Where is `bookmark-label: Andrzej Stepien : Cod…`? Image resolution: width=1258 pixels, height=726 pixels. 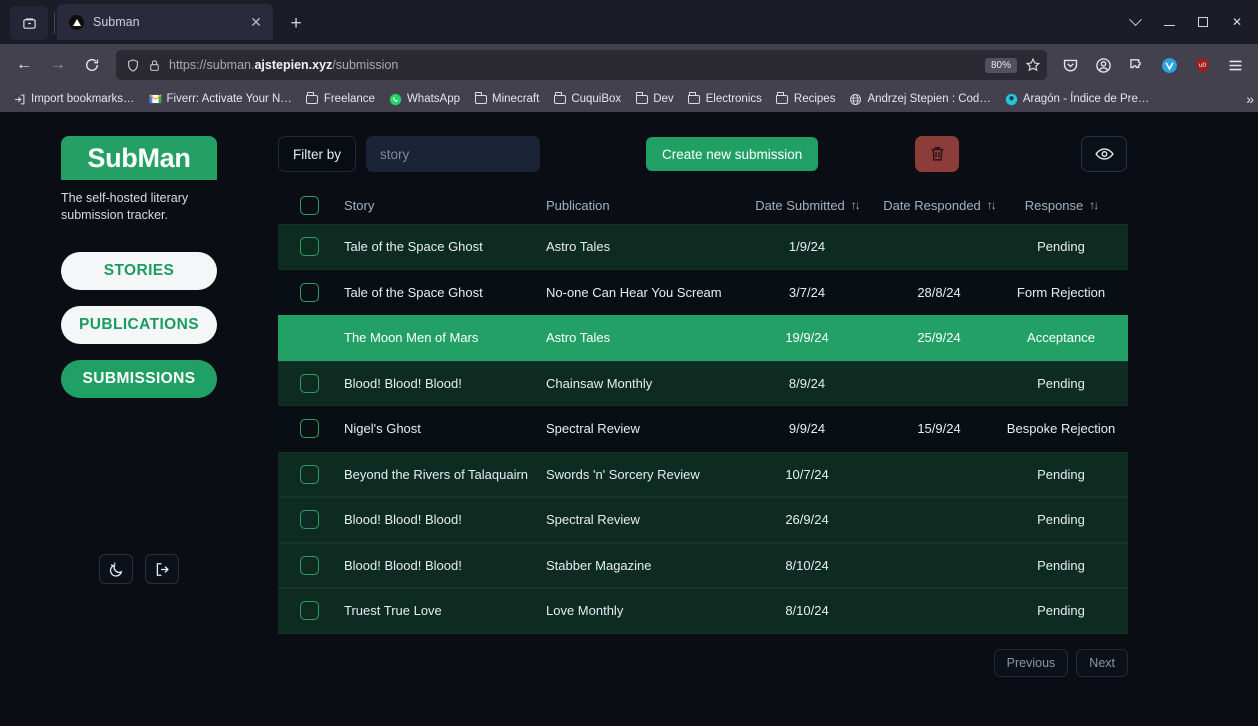
bookmark-label: Andrzej Stepien : Cod… is located at coordinates (929, 99).